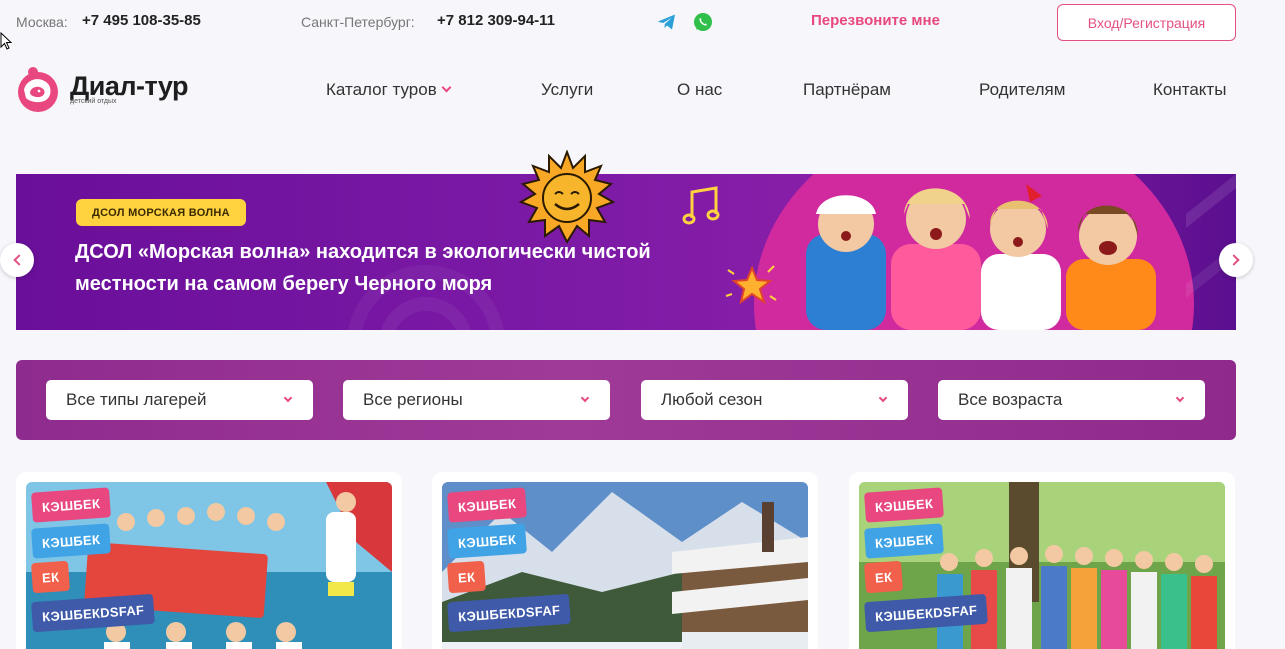 This screenshot has height=649, width=1285. Describe the element at coordinates (847, 90) in the screenshot. I see `nav-item-partners: Партнёрам` at that location.